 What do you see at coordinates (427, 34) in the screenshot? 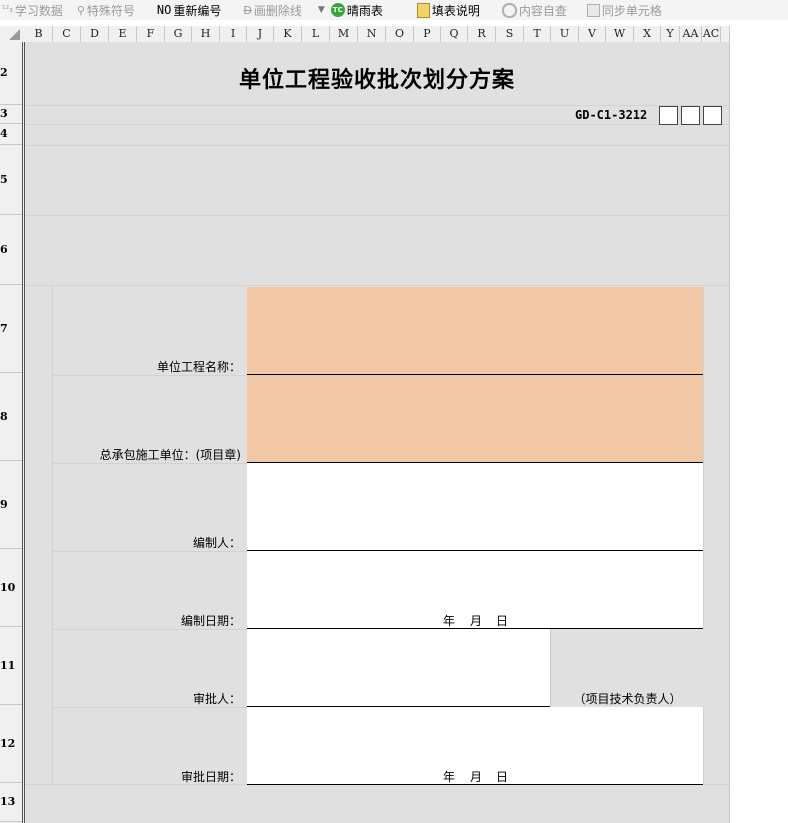
I see `column-header-p: P` at bounding box center [427, 34].